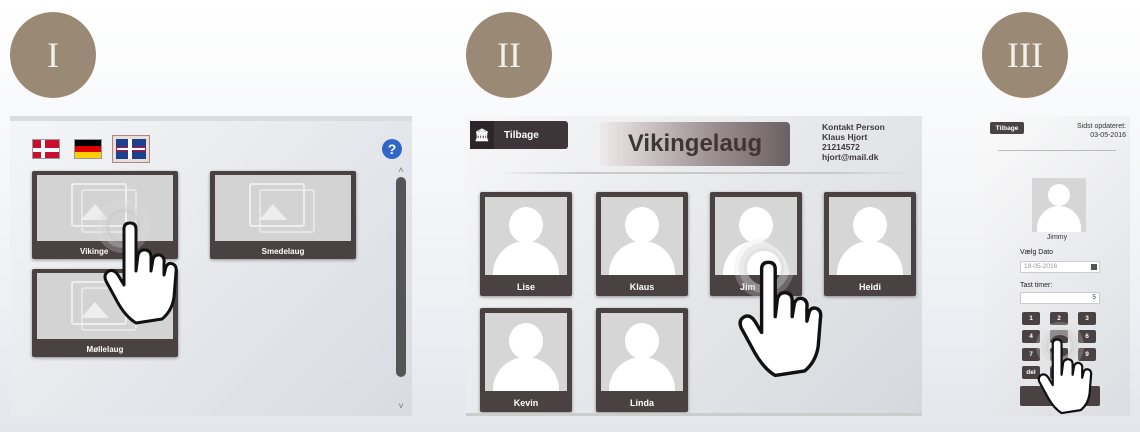  What do you see at coordinates (105, 349) in the screenshot?
I see `guild-label: Møllelaug` at bounding box center [105, 349].